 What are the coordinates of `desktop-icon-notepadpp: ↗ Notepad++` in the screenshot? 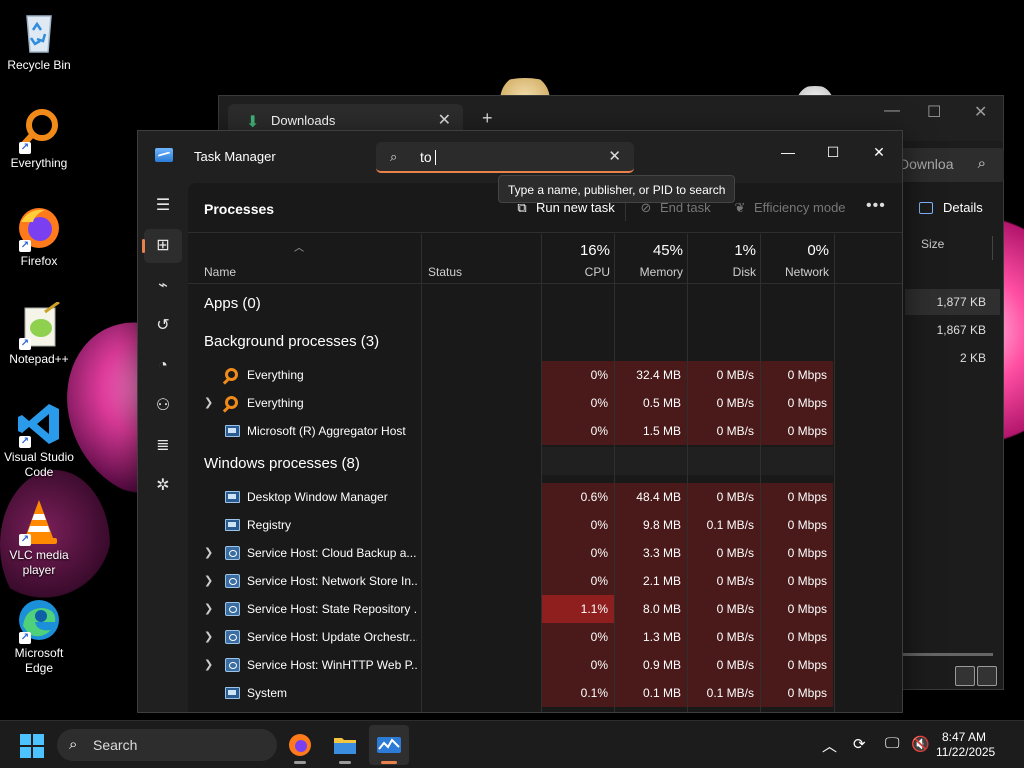 It's located at (39, 333).